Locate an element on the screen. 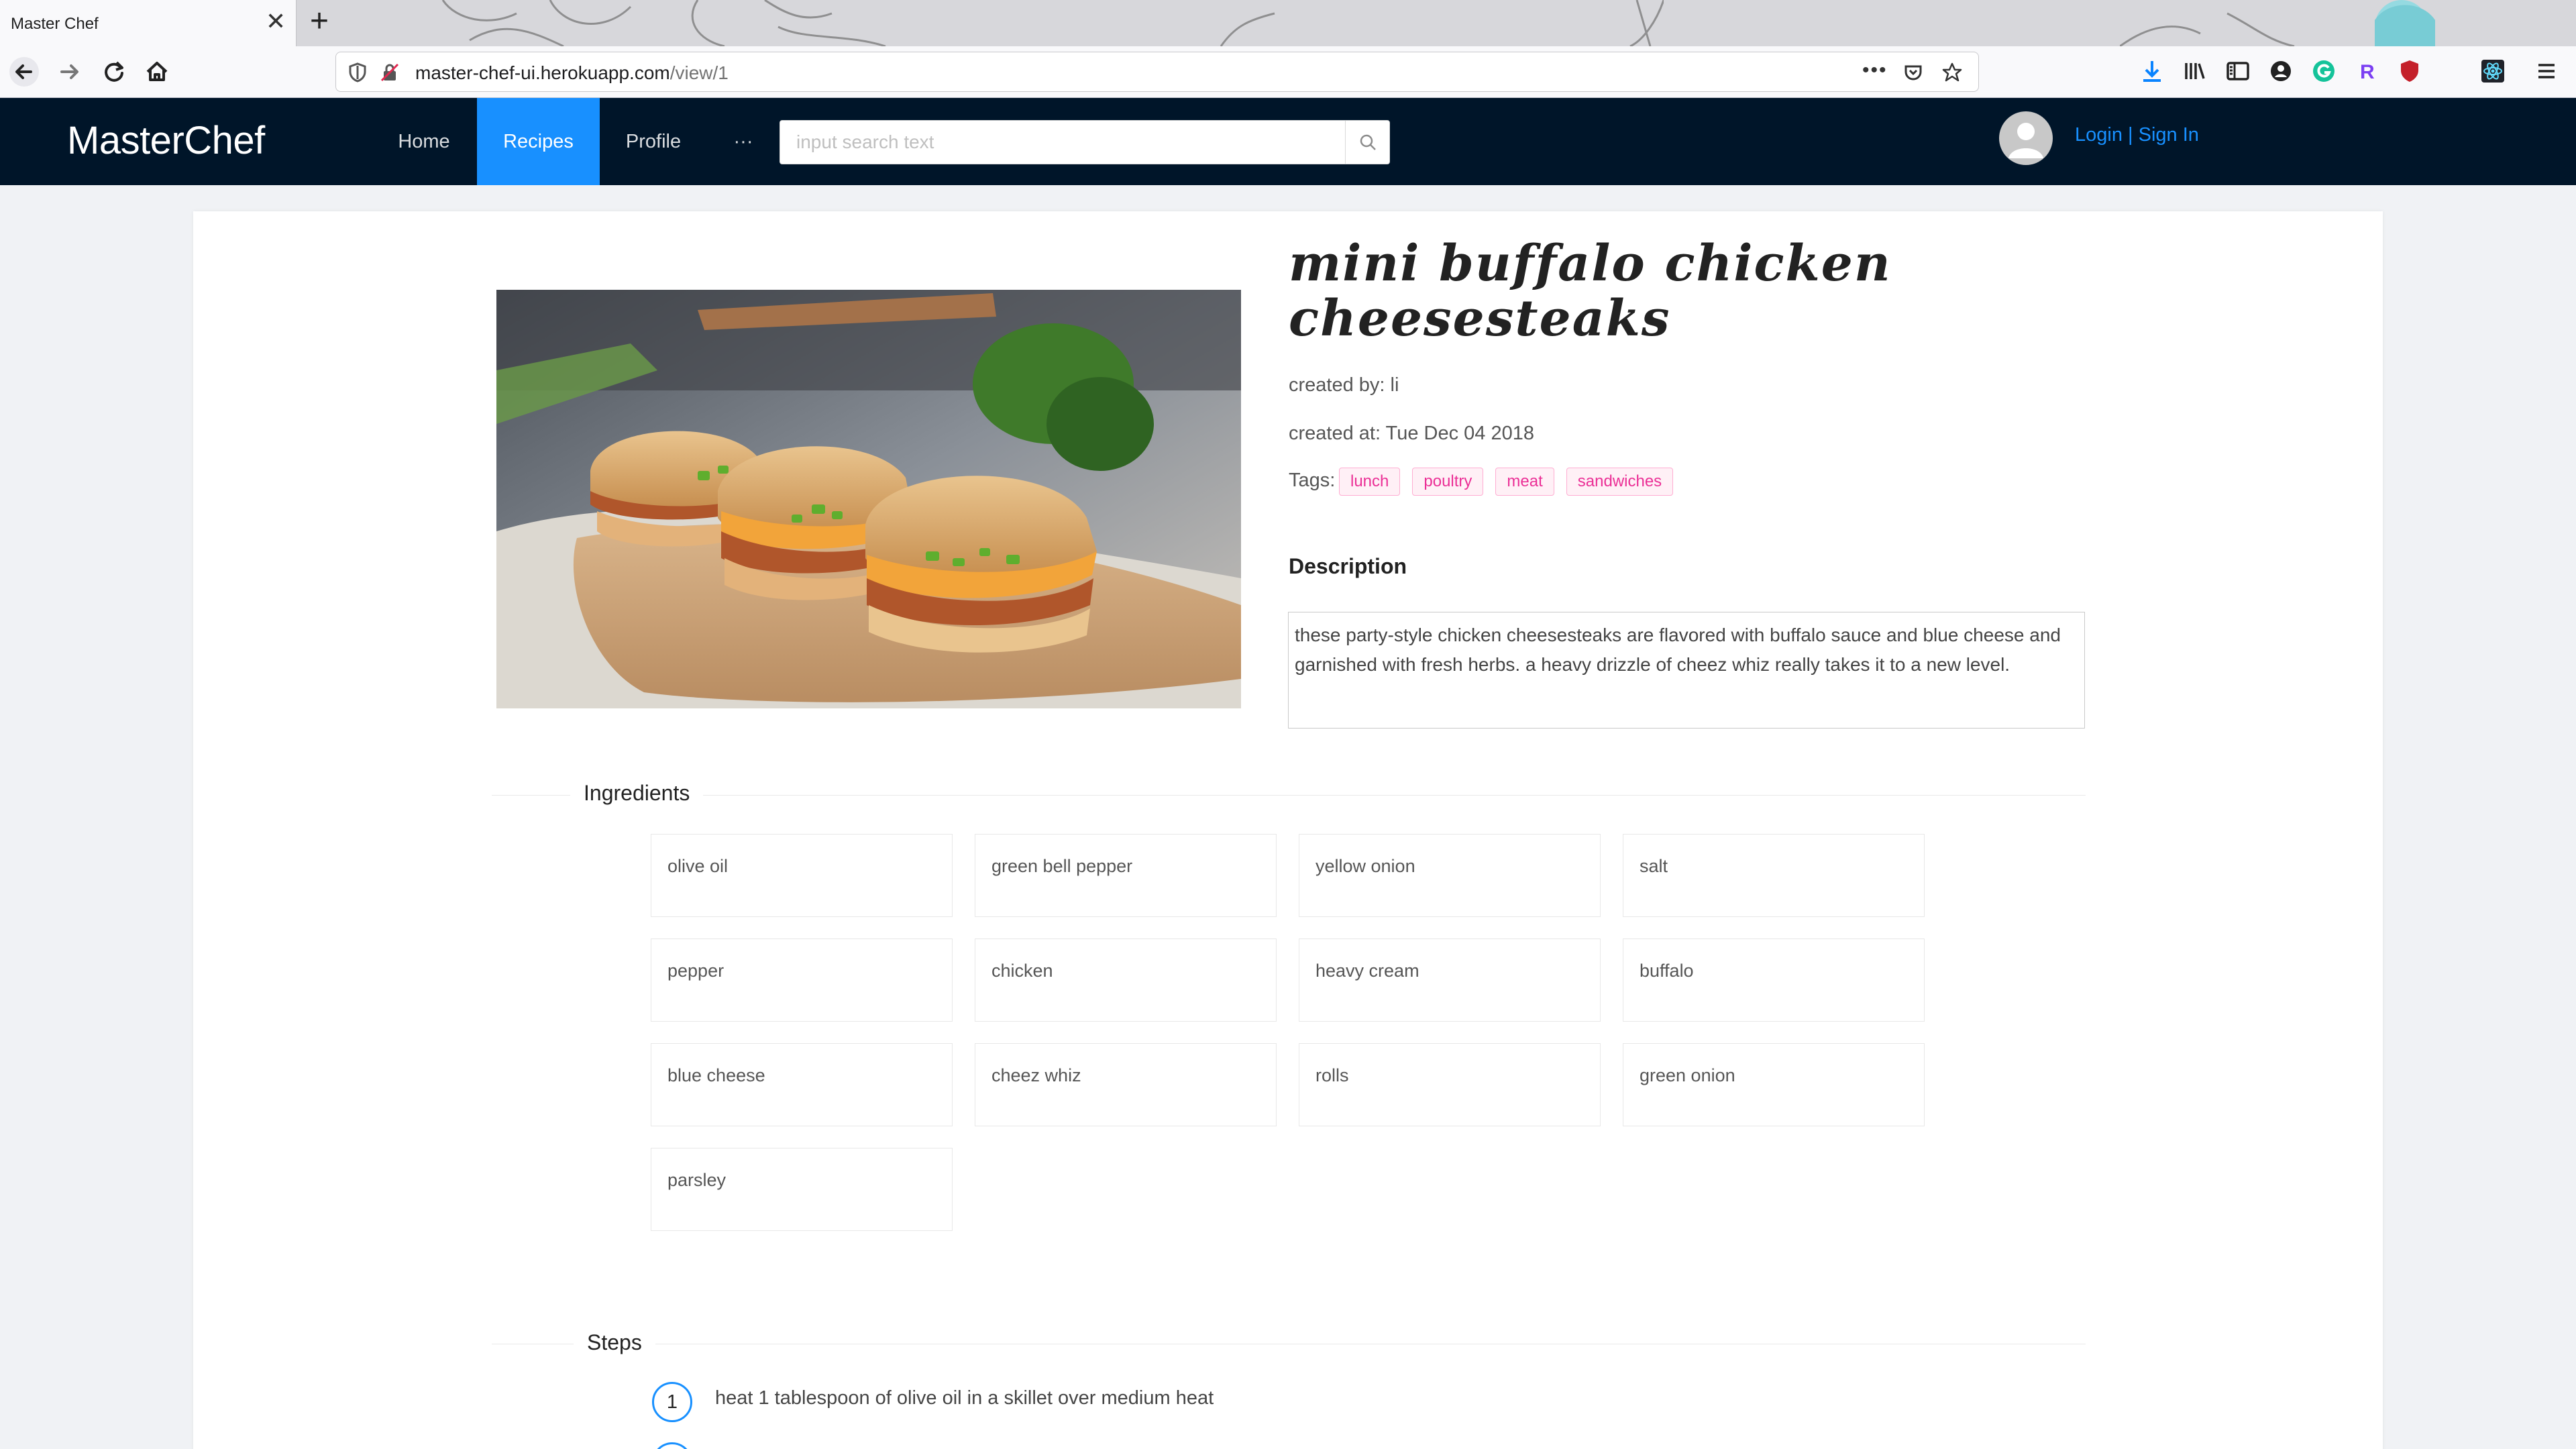 This screenshot has width=2576, height=1449. avatar is located at coordinates (2026, 138).